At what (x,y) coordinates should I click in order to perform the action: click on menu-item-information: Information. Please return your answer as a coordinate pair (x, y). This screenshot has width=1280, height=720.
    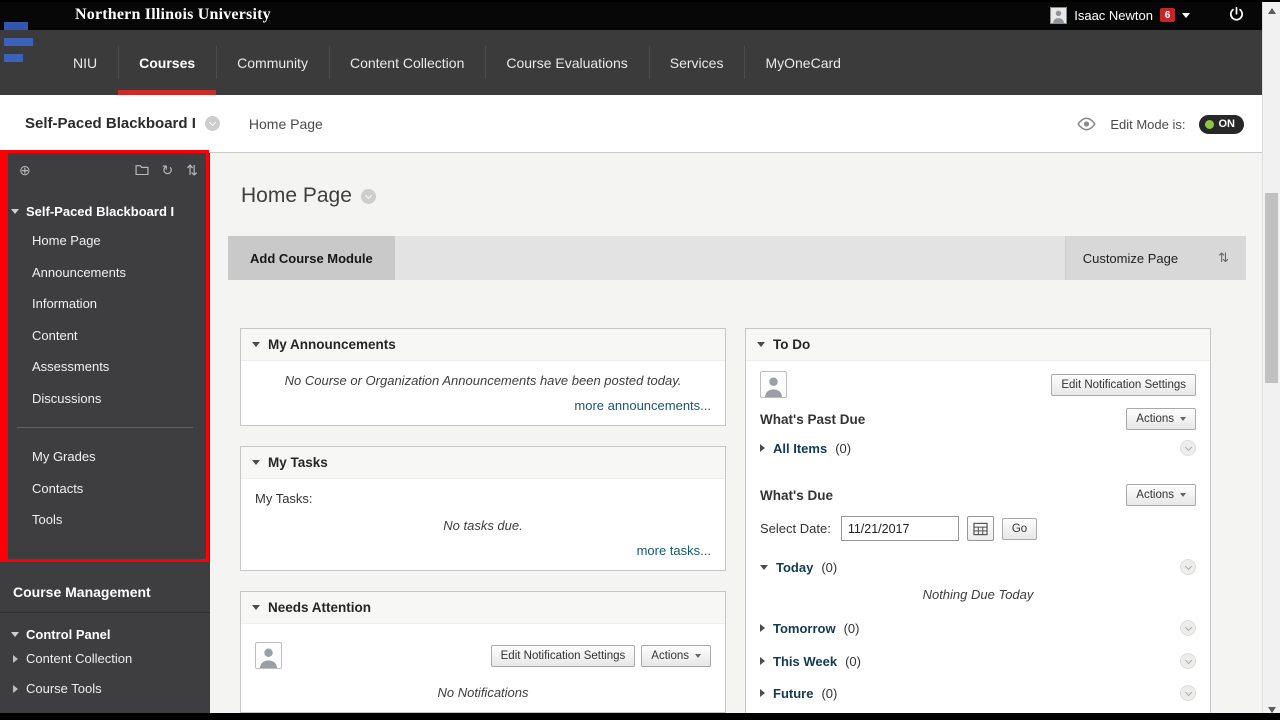
    Looking at the image, I should click on (105, 304).